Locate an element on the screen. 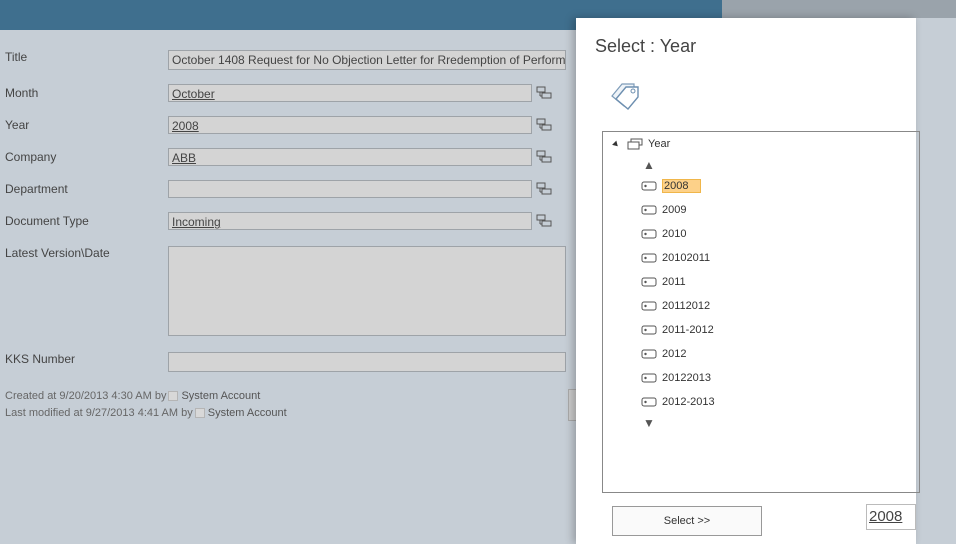  label-latest-version: Latest Version\Date is located at coordinates (57, 253).